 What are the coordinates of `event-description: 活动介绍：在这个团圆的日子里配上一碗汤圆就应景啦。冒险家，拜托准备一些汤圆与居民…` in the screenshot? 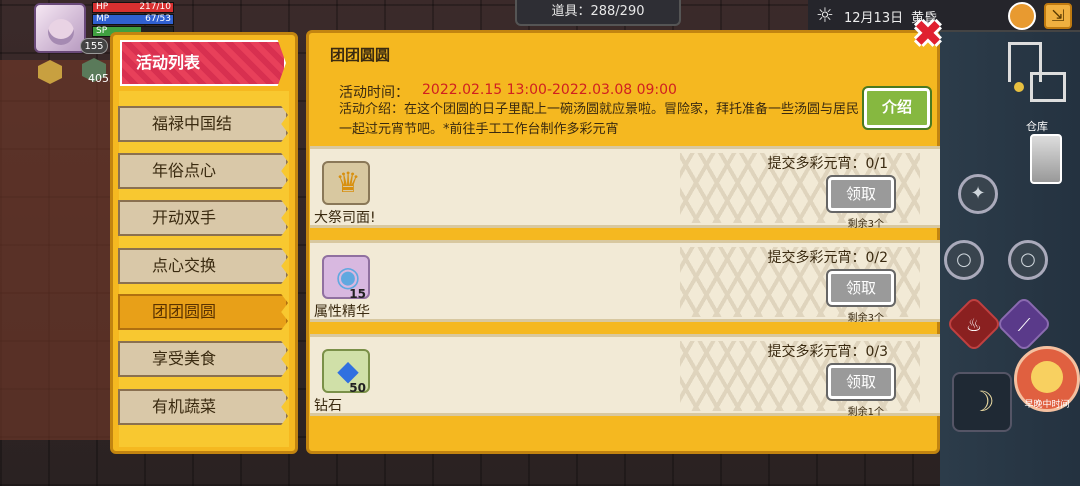 It's located at (599, 119).